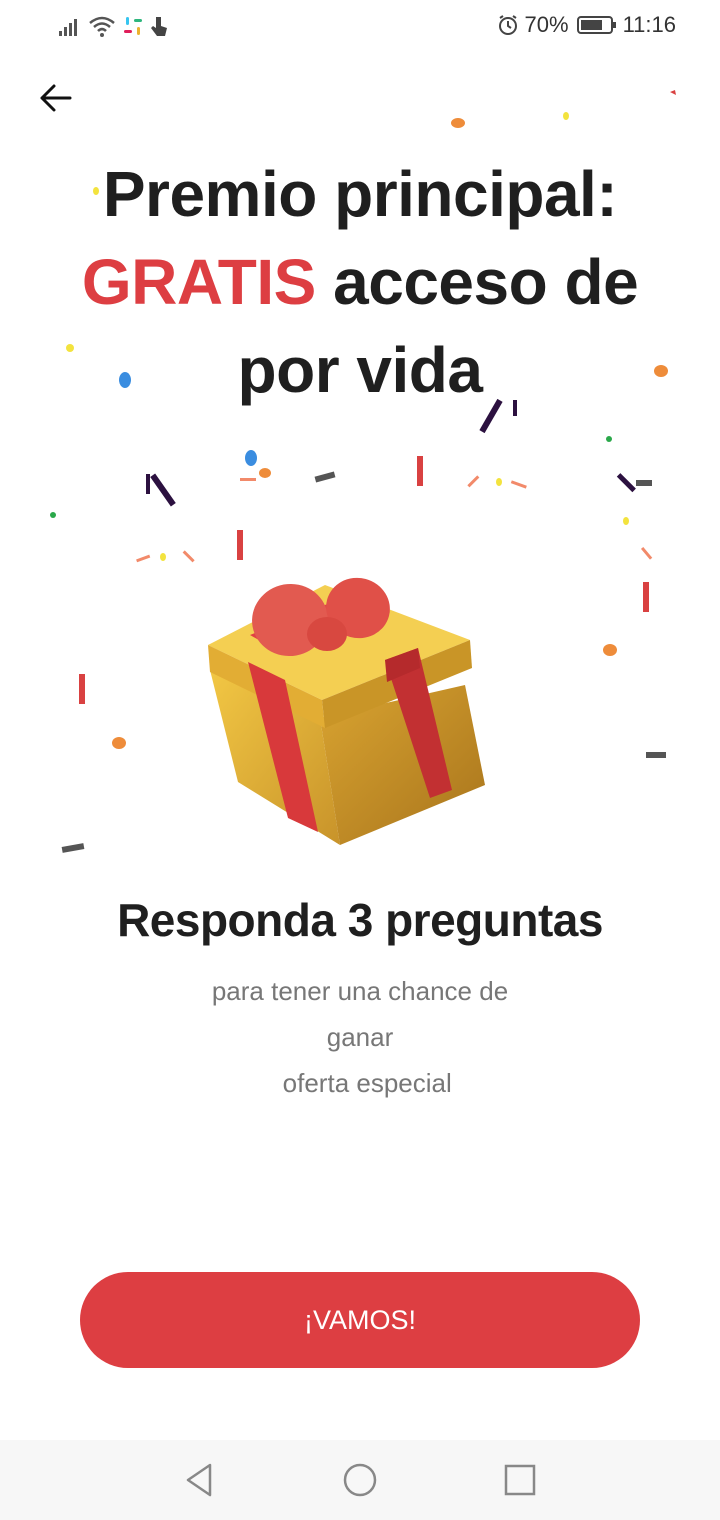 This screenshot has height=1520, width=720. What do you see at coordinates (507, 25) in the screenshot?
I see `alarm-icon` at bounding box center [507, 25].